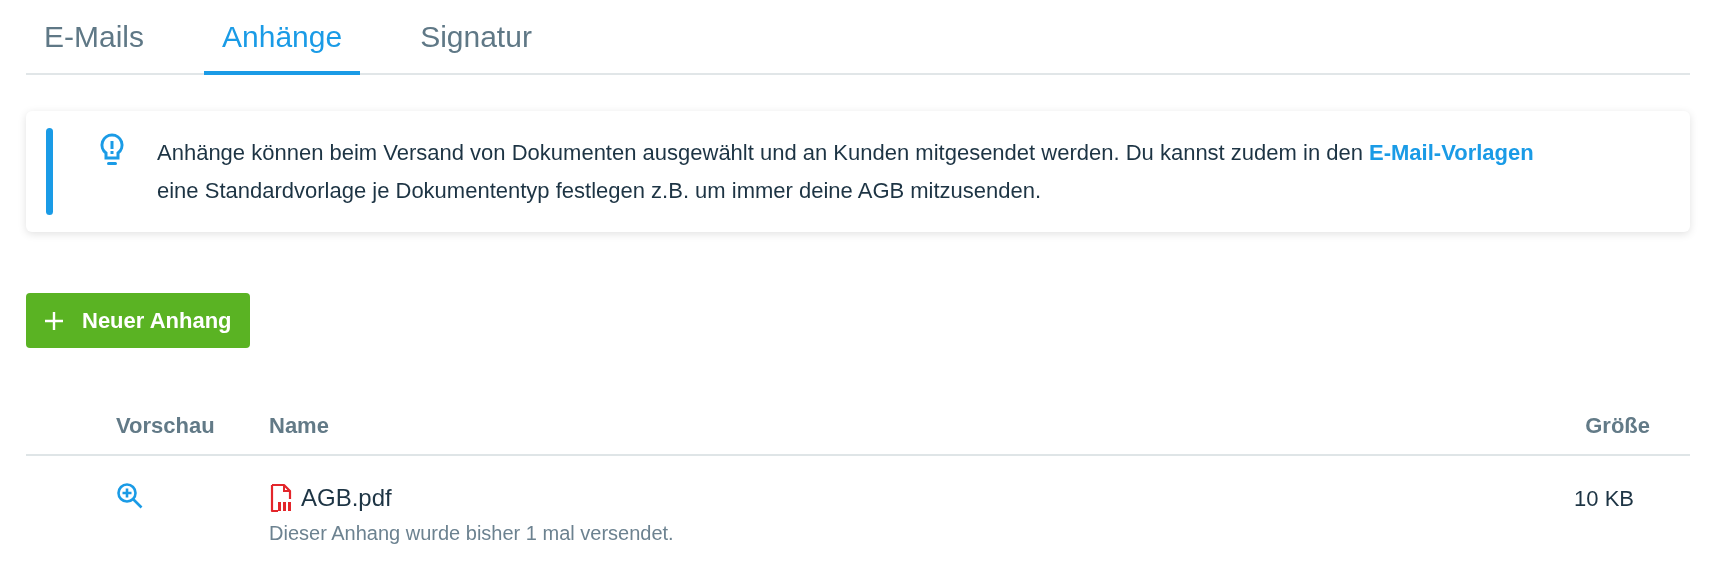 The width and height of the screenshot is (1724, 581). Describe the element at coordinates (472, 533) in the screenshot. I see `send-count-note: Dieser Anhang wurde bisher 1 mal versendet.` at that location.